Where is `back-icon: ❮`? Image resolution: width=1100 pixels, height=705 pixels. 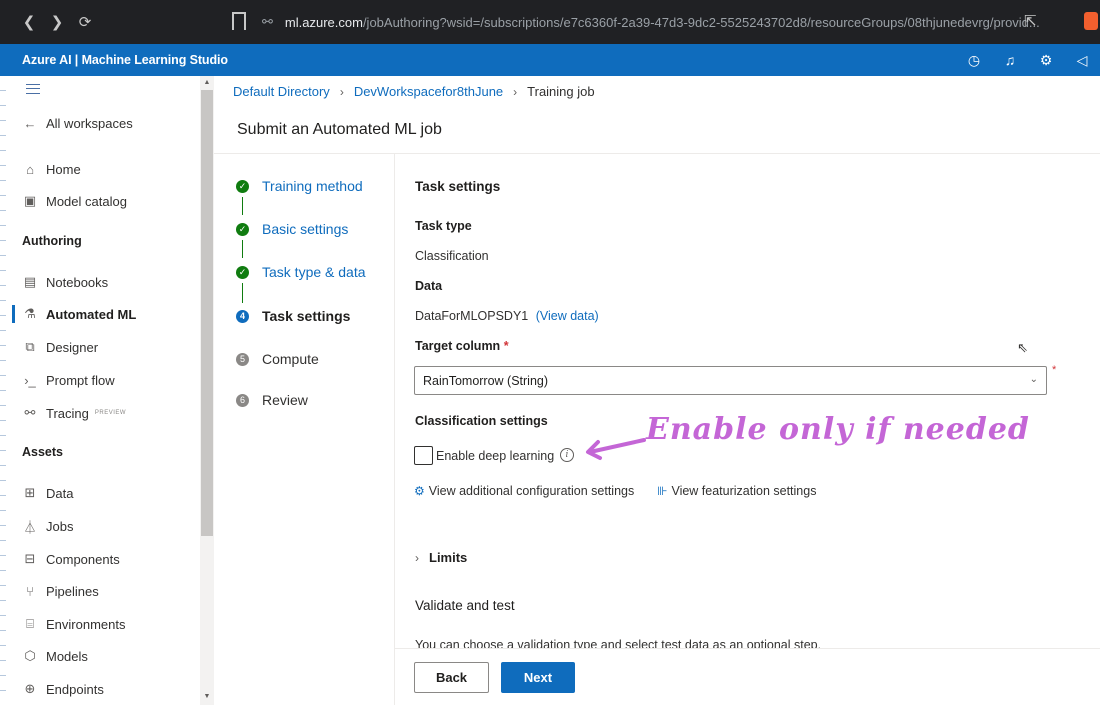
back-icon: ❮ is located at coordinates (29, 22).